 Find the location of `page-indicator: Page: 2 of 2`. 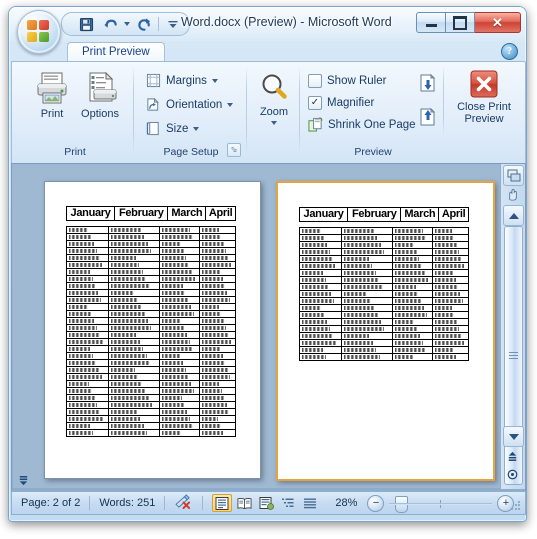

page-indicator: Page: 2 of 2 is located at coordinates (50, 503).